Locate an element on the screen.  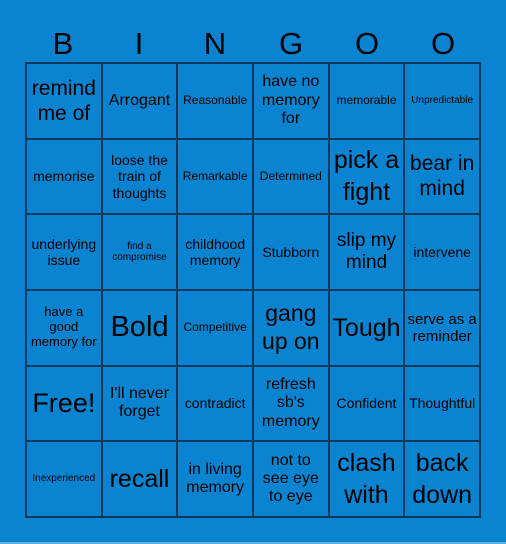
bingo-cell: intervene is located at coordinates (442, 252).